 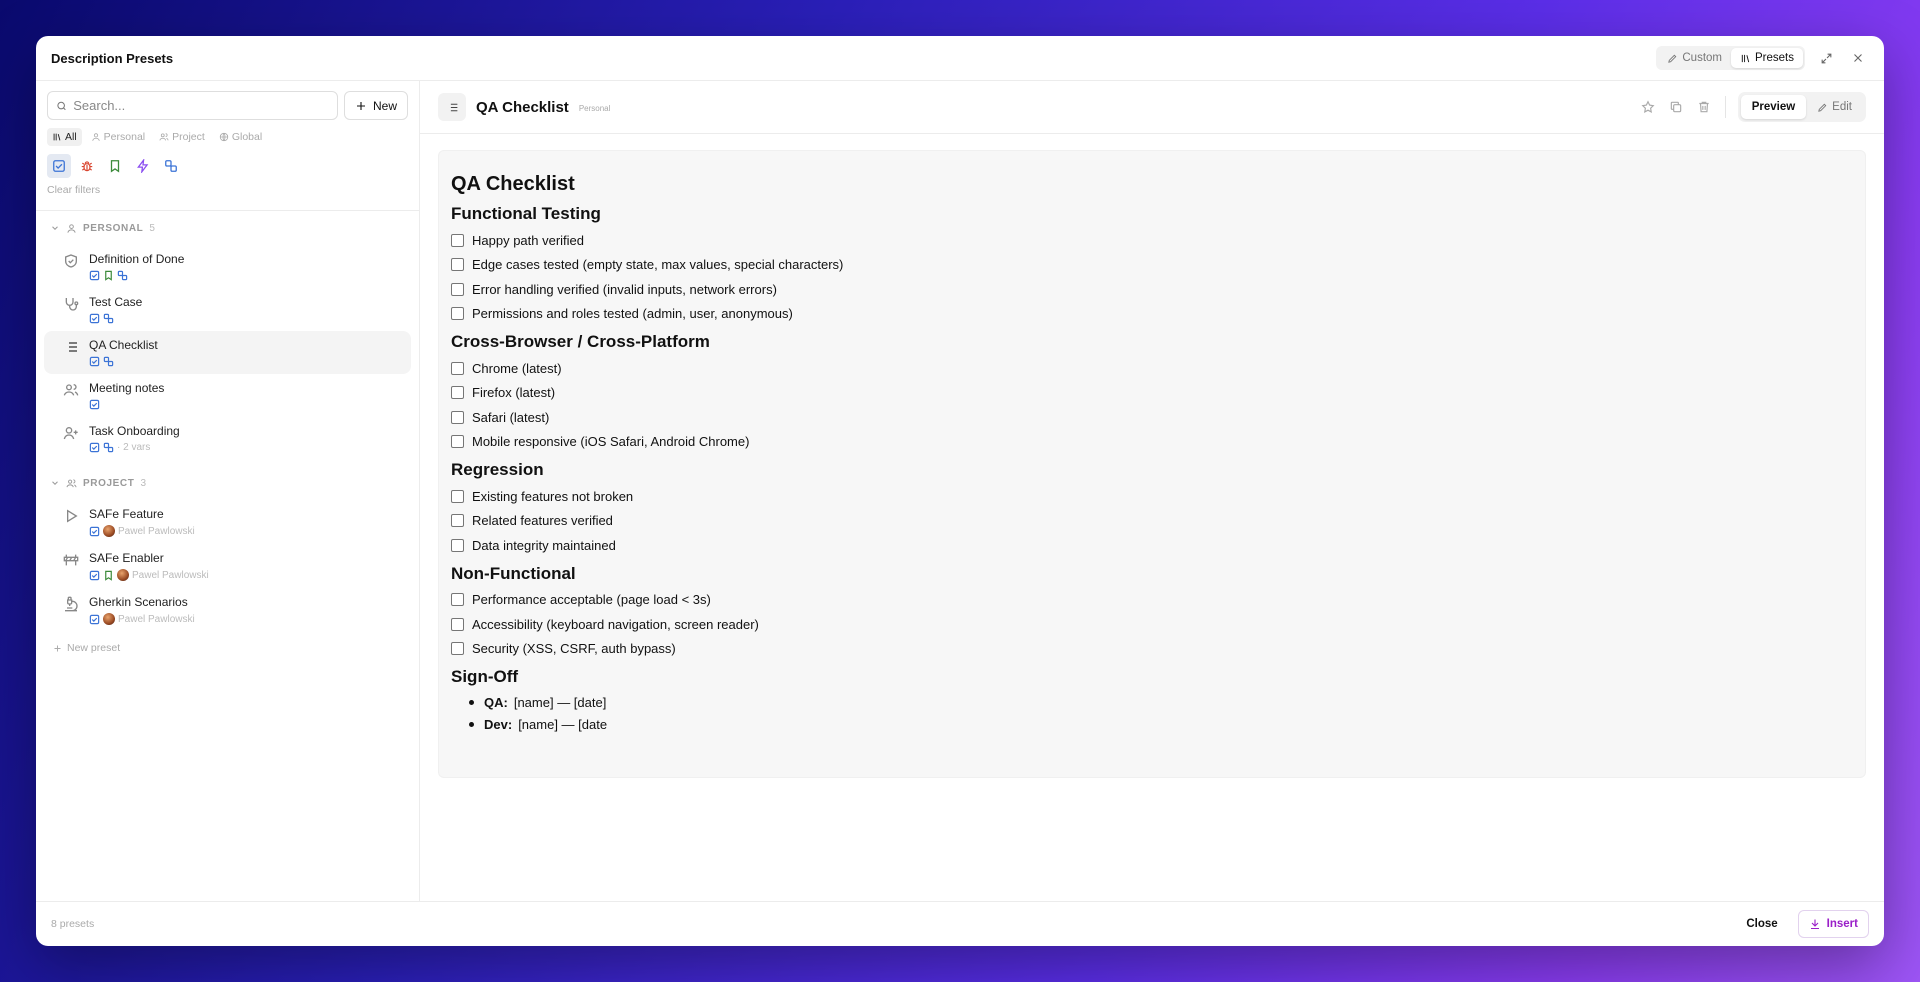 What do you see at coordinates (1773, 107) in the screenshot?
I see `preview-tab: Preview` at bounding box center [1773, 107].